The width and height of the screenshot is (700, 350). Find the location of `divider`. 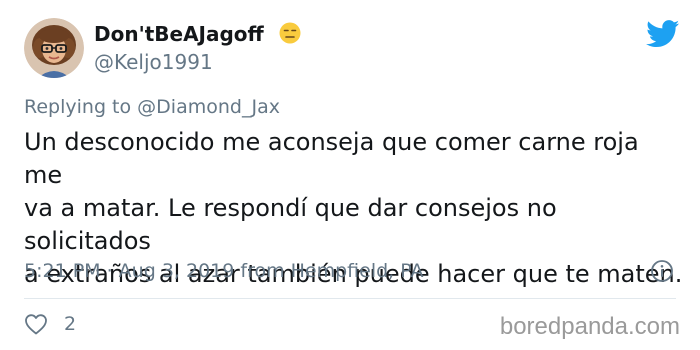

divider is located at coordinates (350, 298).